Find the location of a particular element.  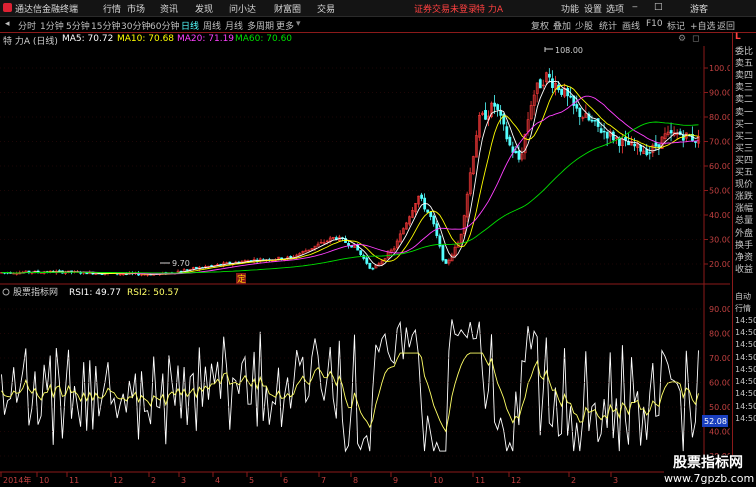

btn-statistics: 统计 is located at coordinates (608, 25).